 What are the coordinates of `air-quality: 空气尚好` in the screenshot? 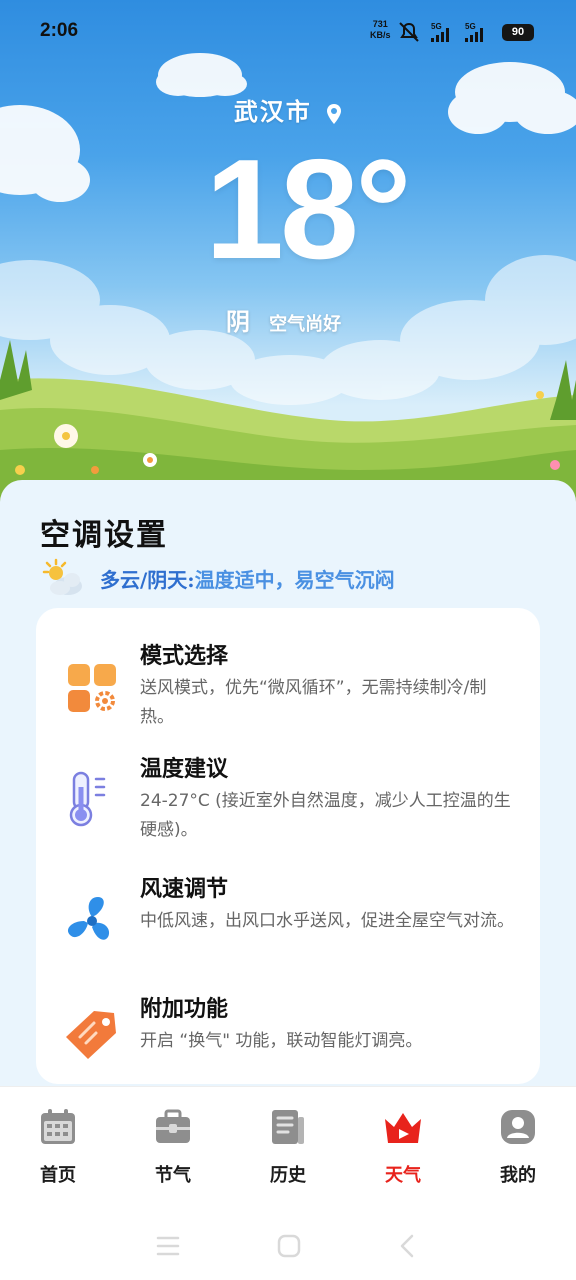 It's located at (305, 324).